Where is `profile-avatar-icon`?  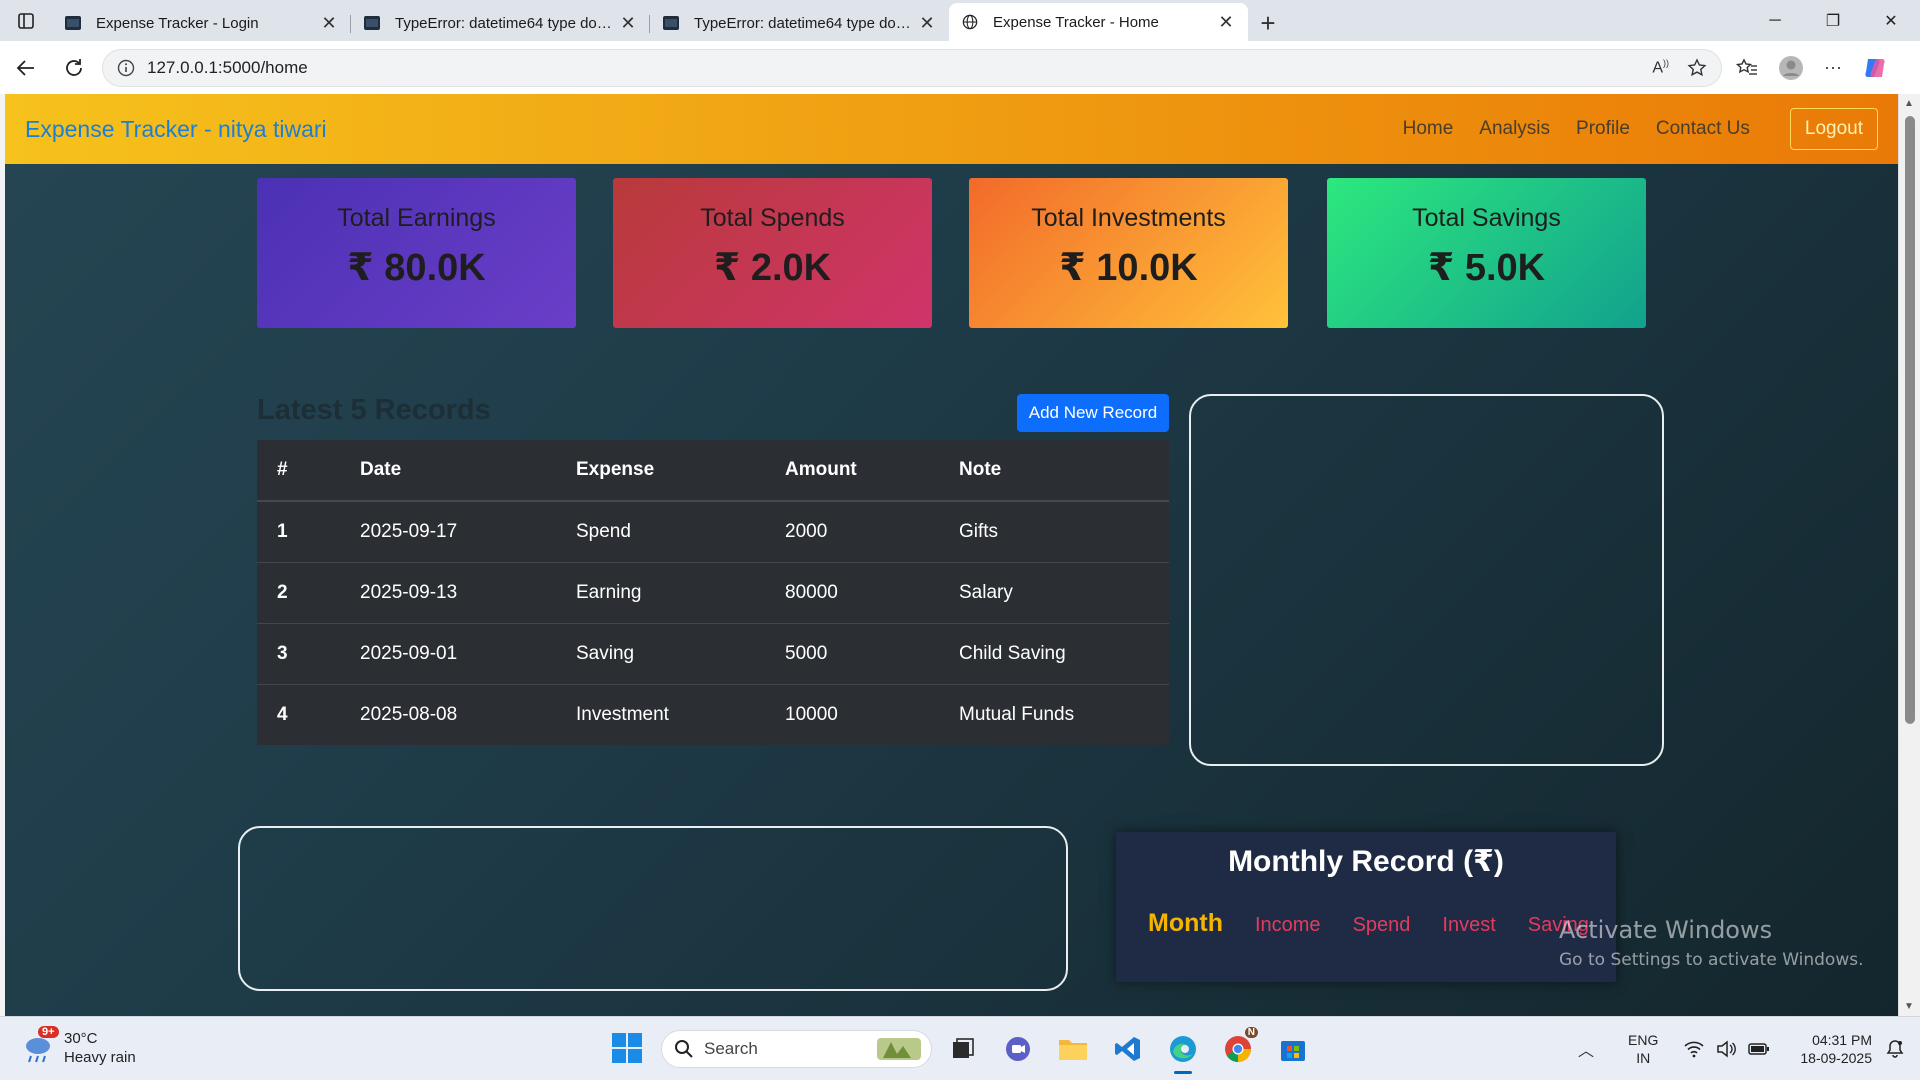
profile-avatar-icon is located at coordinates (1791, 68).